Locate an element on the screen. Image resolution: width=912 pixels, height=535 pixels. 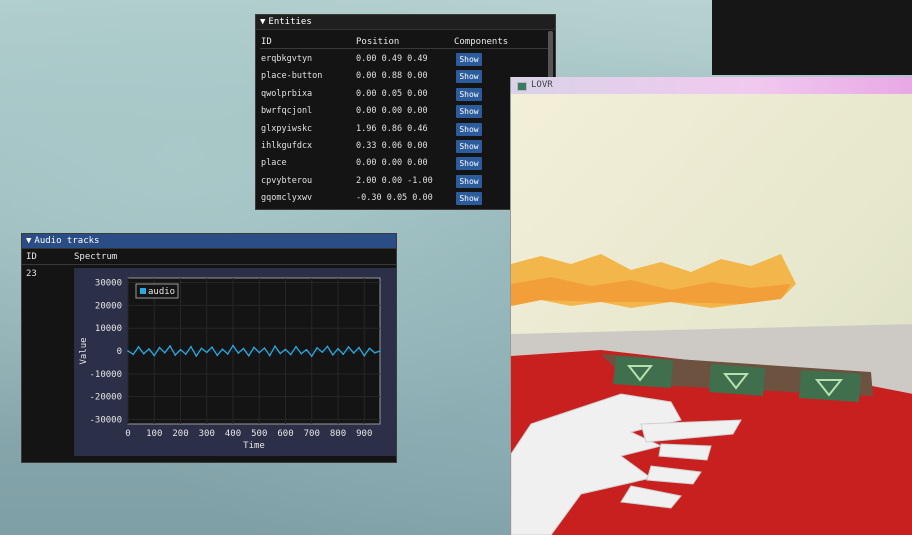
y-tick-label: 30000 is located at coordinates (108, 284).